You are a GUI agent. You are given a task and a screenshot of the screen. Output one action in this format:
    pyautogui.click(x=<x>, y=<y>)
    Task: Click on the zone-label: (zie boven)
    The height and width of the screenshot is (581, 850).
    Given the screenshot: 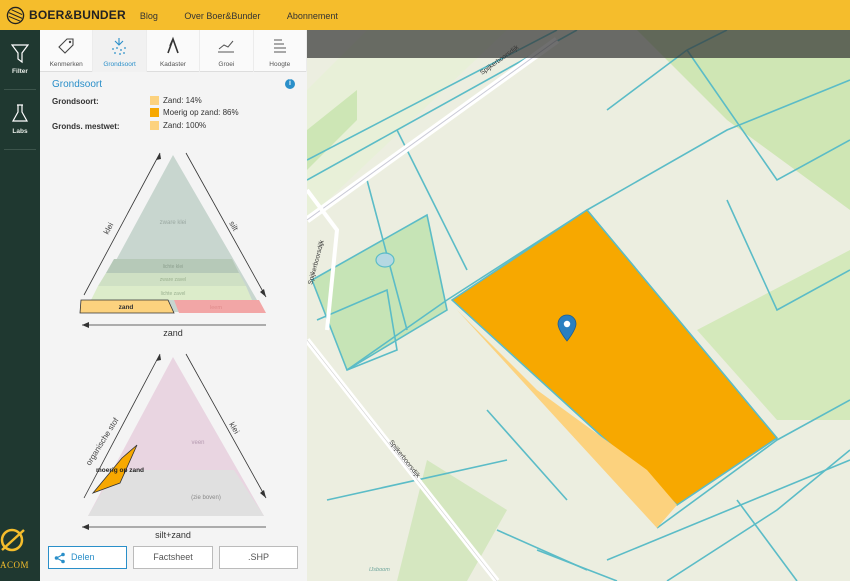 What is the action you would take?
    pyautogui.click(x=206, y=498)
    